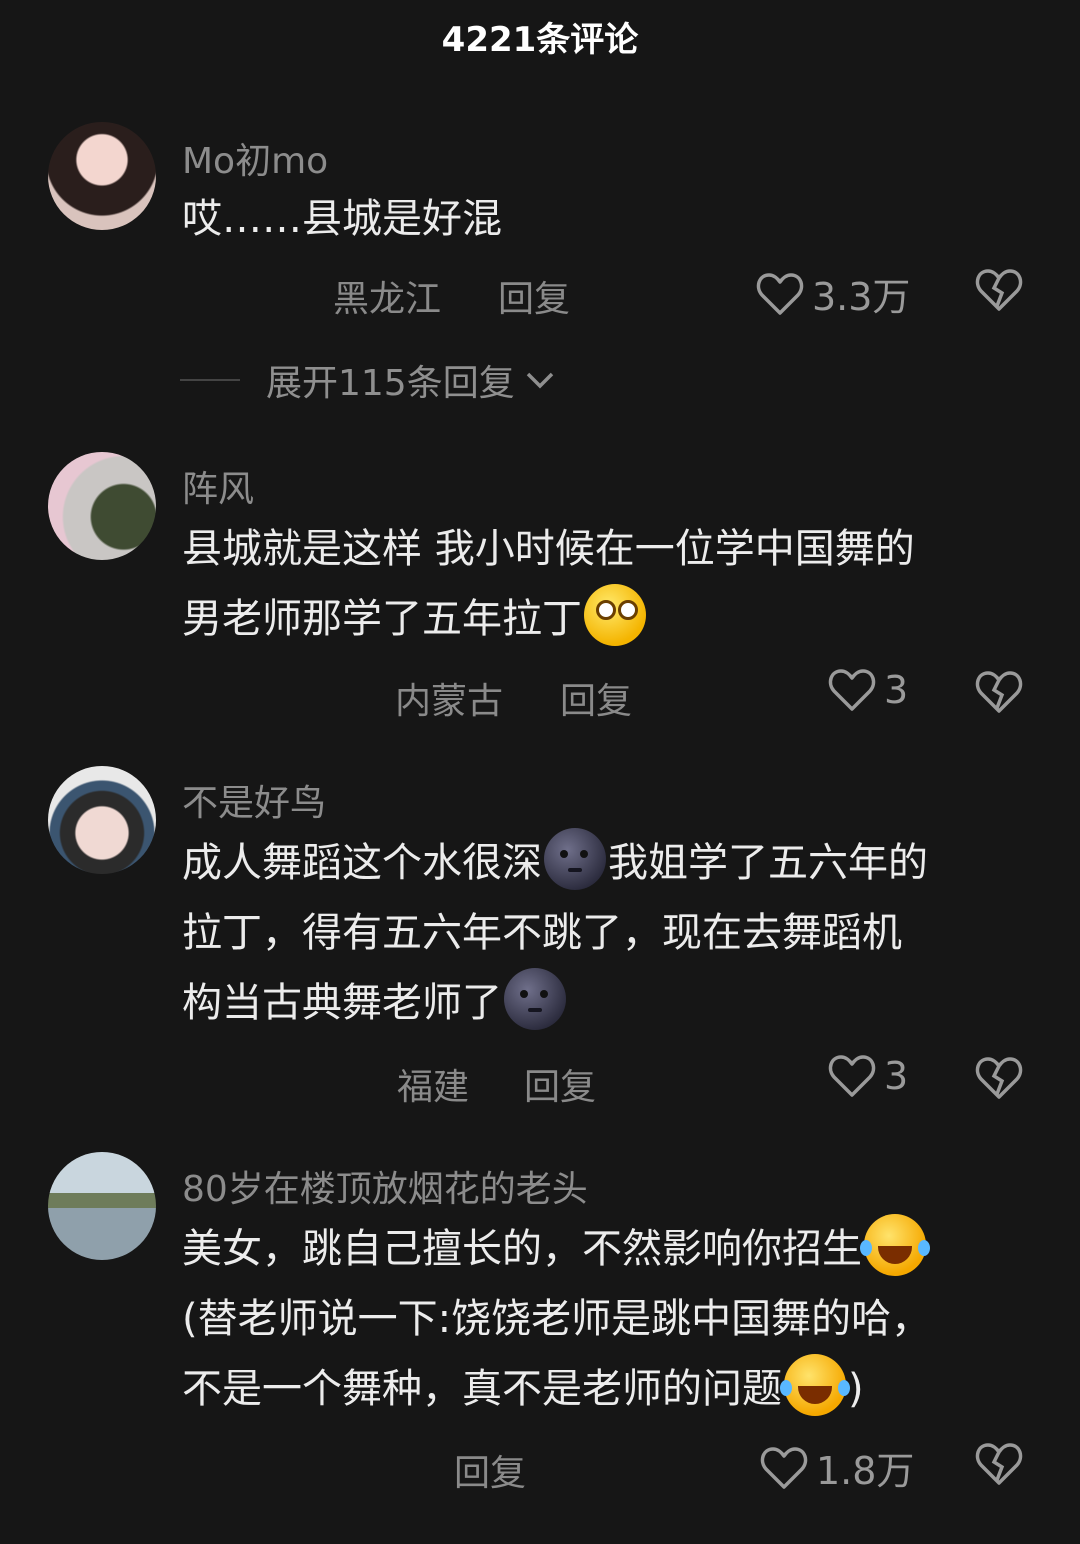 The height and width of the screenshot is (1544, 1080). Describe the element at coordinates (768, 863) in the screenshot. I see `comment-line: 我姐学了五六年的` at that location.